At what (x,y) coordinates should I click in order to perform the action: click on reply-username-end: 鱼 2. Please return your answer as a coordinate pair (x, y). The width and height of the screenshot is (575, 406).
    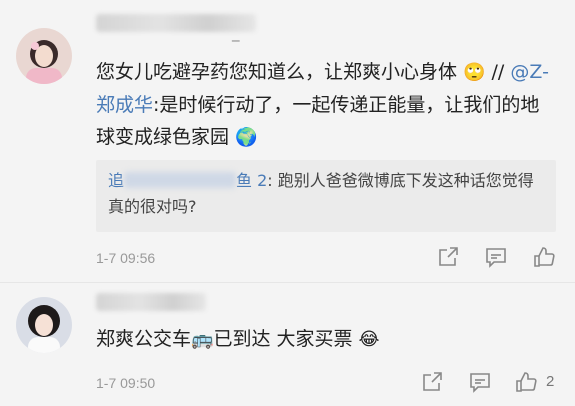
    Looking at the image, I should click on (252, 180).